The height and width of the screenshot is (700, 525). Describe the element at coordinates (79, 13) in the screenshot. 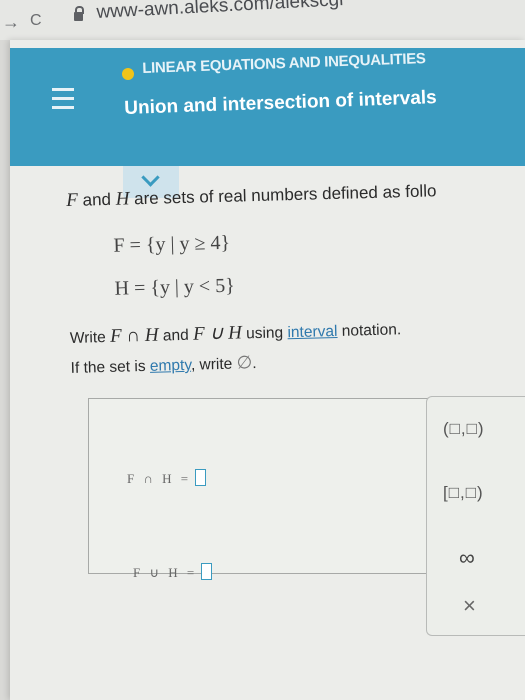

I see `lock-icon` at that location.